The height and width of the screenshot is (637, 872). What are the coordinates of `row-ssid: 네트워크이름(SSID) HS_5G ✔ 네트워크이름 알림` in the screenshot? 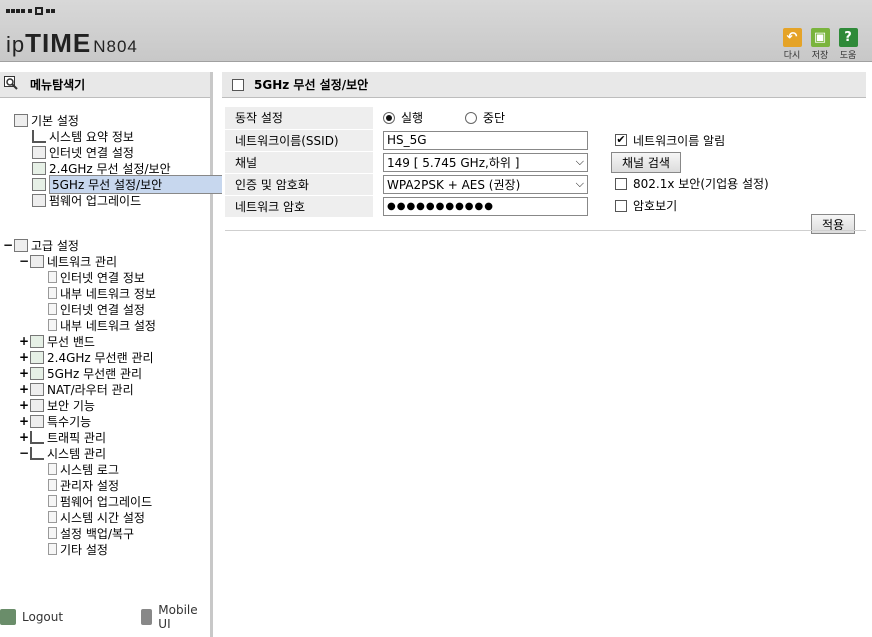 It's located at (545, 140).